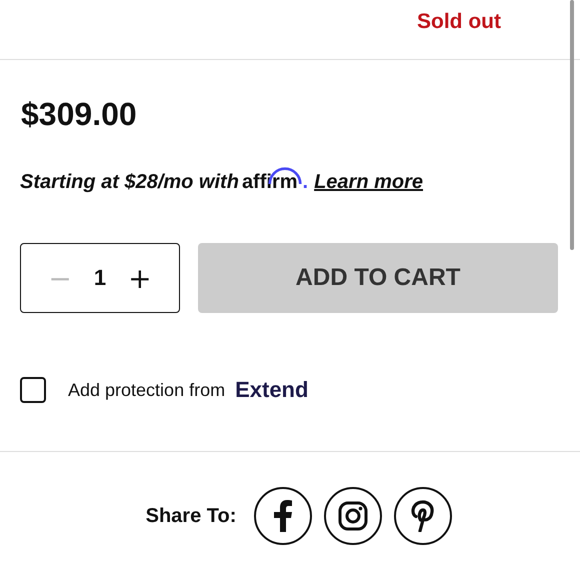 The width and height of the screenshot is (580, 580). Describe the element at coordinates (369, 182) in the screenshot. I see `learn-more-link: Learn more` at that location.